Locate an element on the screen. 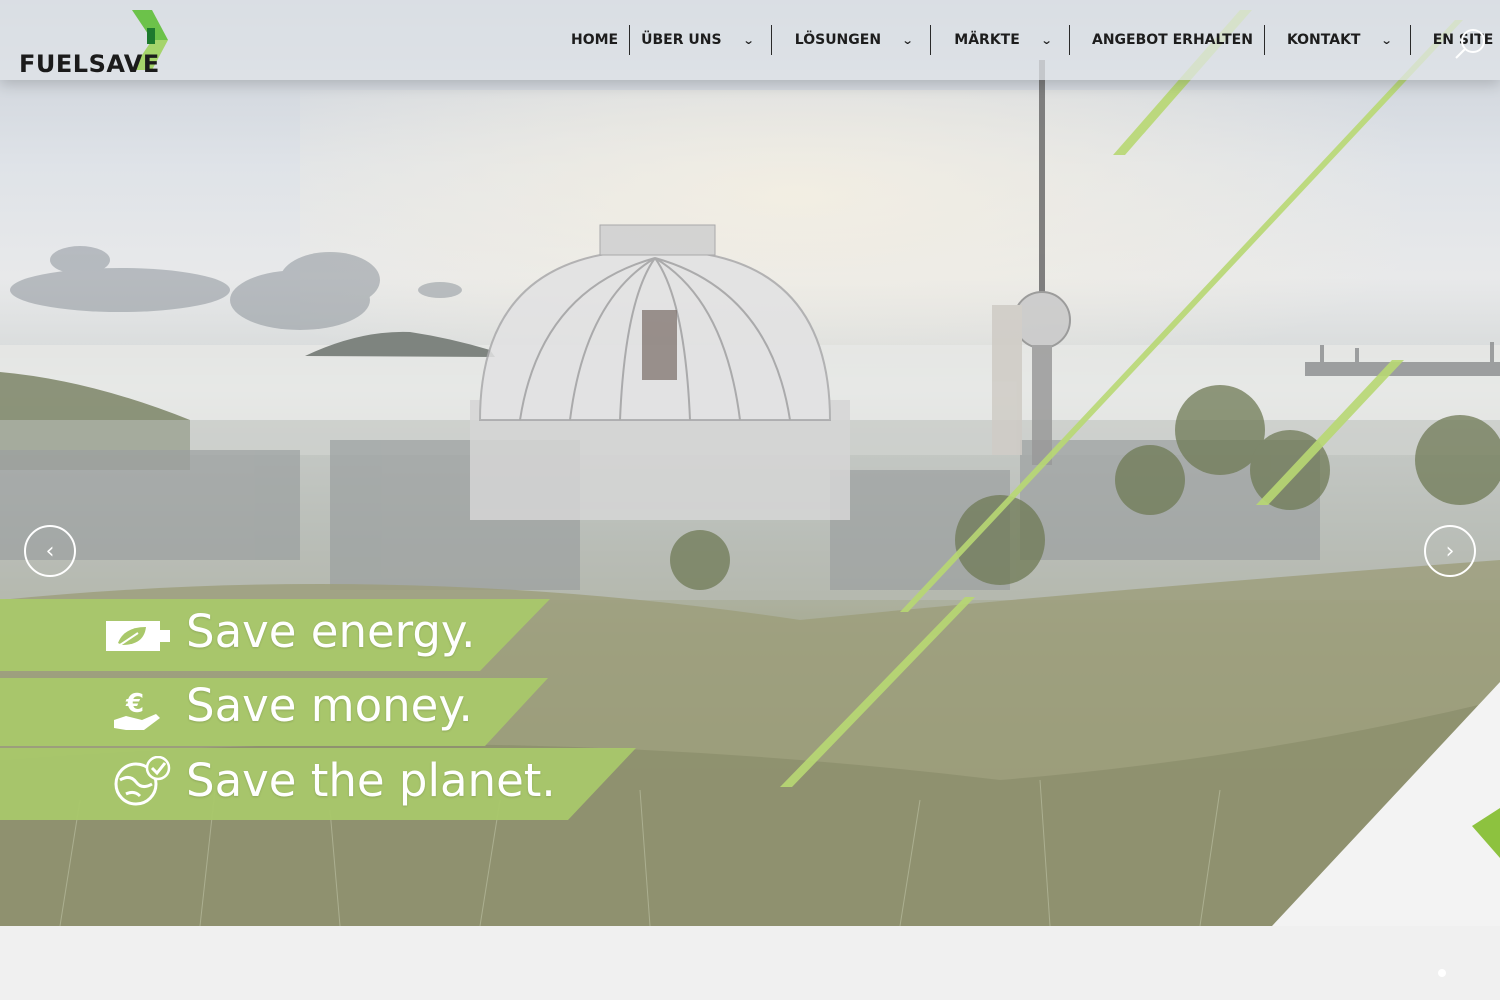 Image resolution: width=1500 pixels, height=1000 pixels. slogan-text: Save energy. is located at coordinates (331, 631).